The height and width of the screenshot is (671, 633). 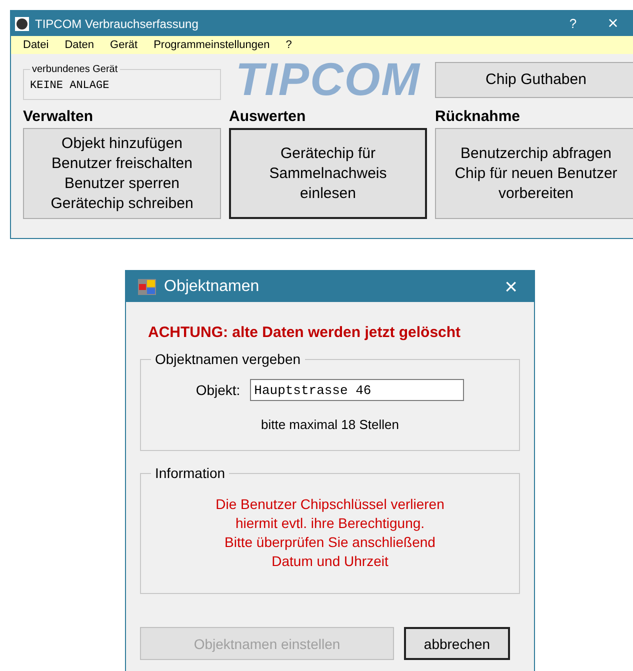 I want to click on action-button: Objekt hinzufügen Benutzer freischalten Benutzer sperren Gerätechip schreiben, so click(x=122, y=173).